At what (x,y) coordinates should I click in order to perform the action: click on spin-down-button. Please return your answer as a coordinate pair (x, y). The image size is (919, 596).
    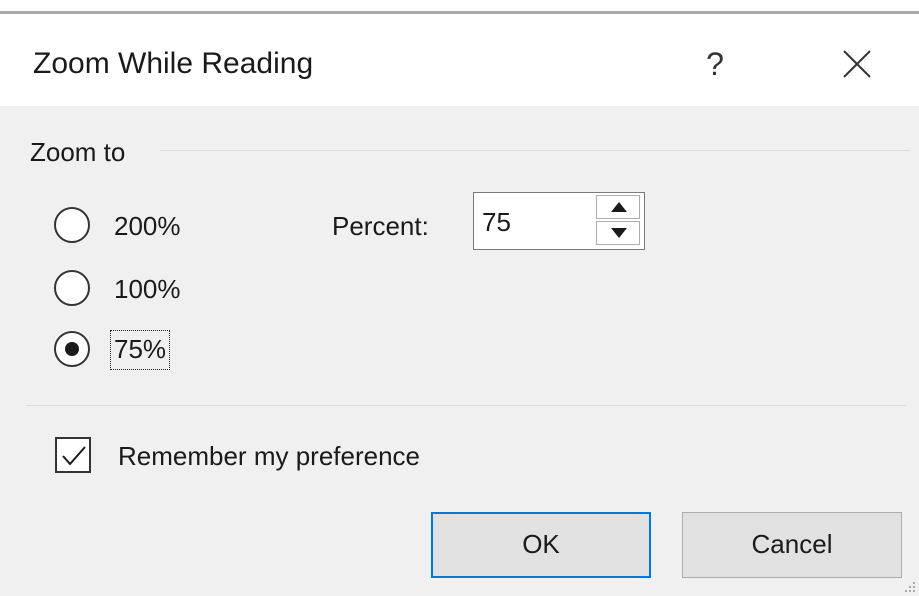
    Looking at the image, I should click on (618, 233).